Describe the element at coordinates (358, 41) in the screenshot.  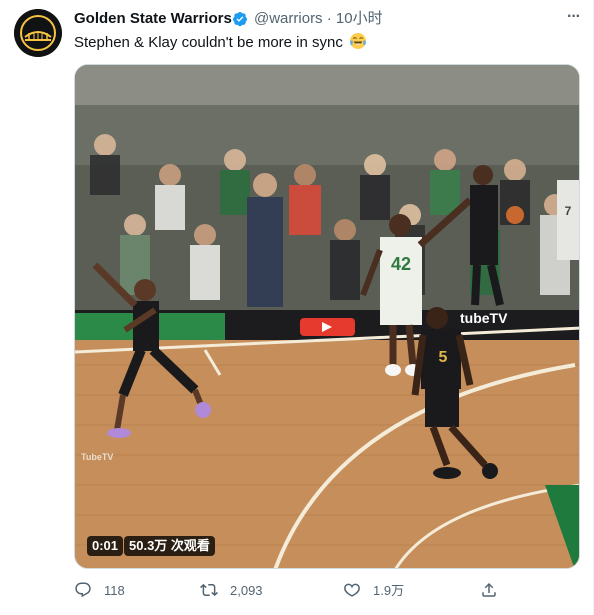
I see `face-with-tears-of-joy-icon` at that location.